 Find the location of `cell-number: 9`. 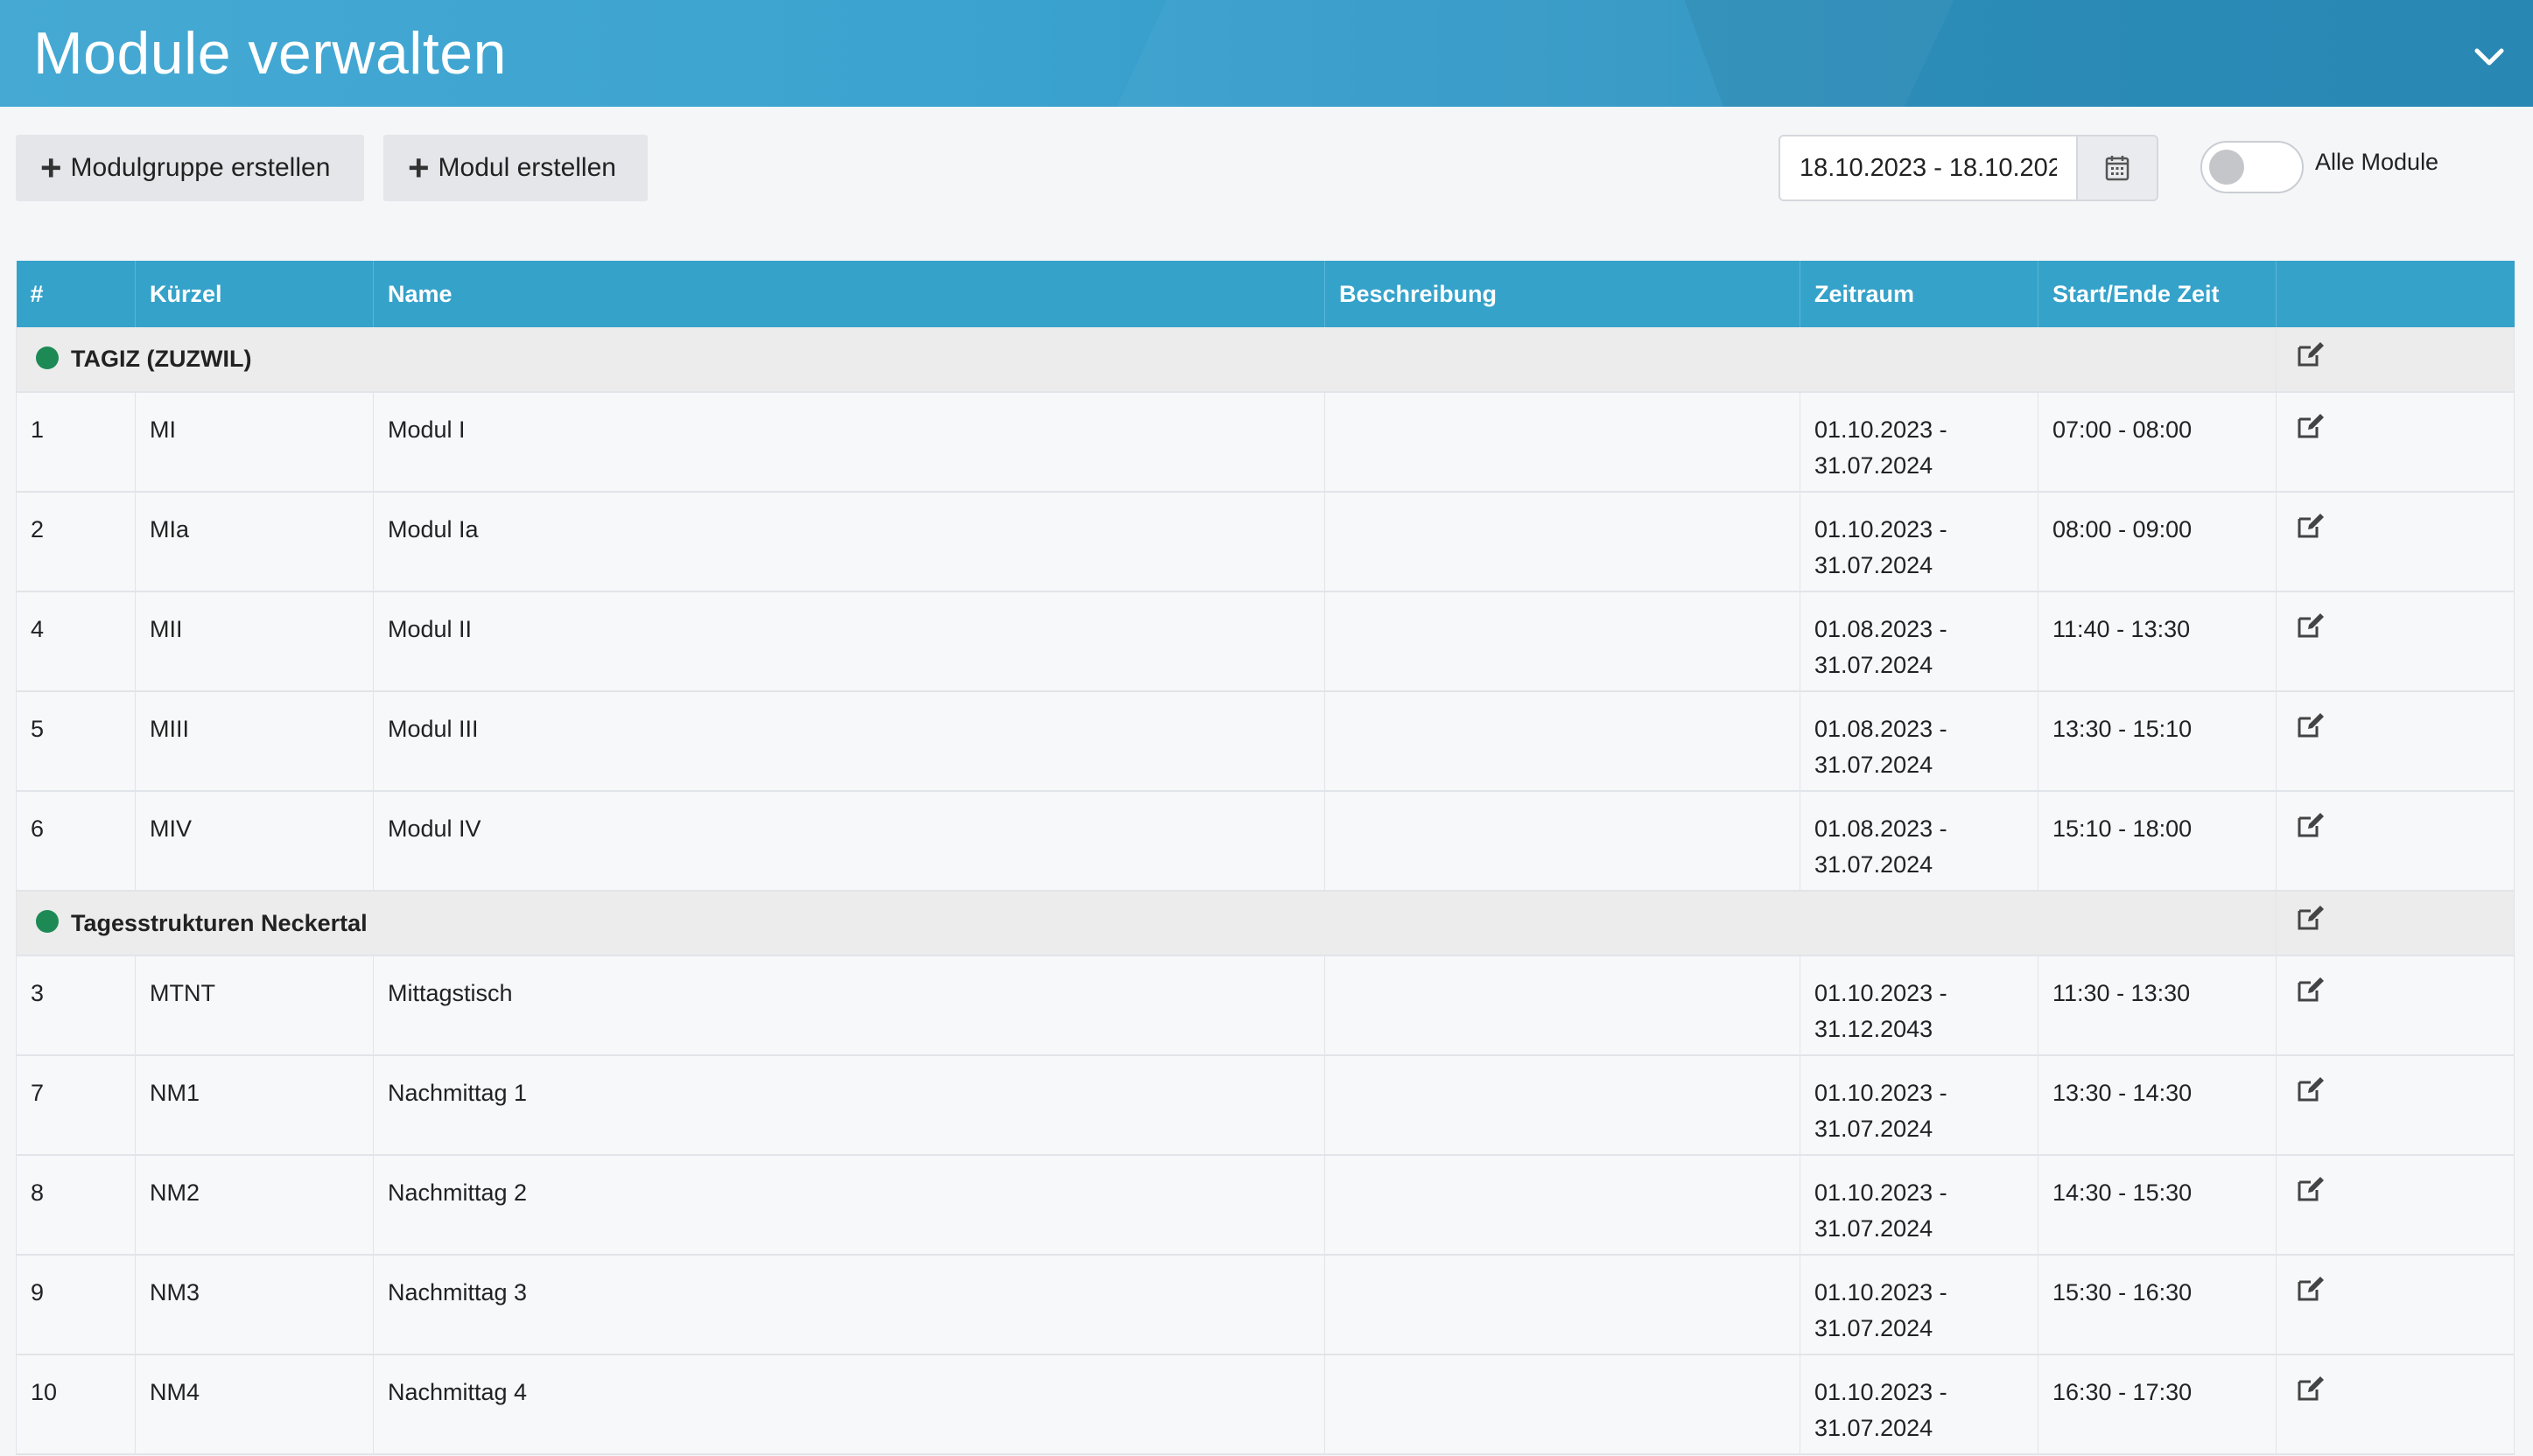

cell-number: 9 is located at coordinates (76, 1305).